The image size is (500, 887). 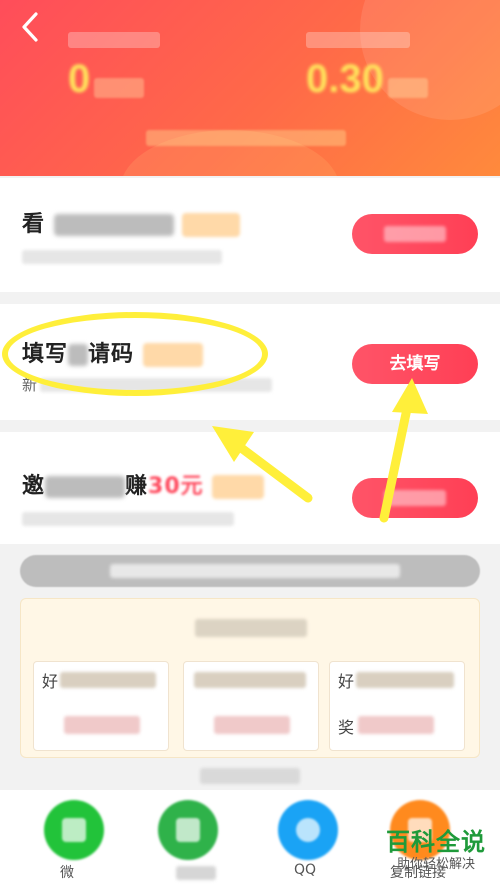 I want to click on wechat-glyph, so click(x=74, y=830).